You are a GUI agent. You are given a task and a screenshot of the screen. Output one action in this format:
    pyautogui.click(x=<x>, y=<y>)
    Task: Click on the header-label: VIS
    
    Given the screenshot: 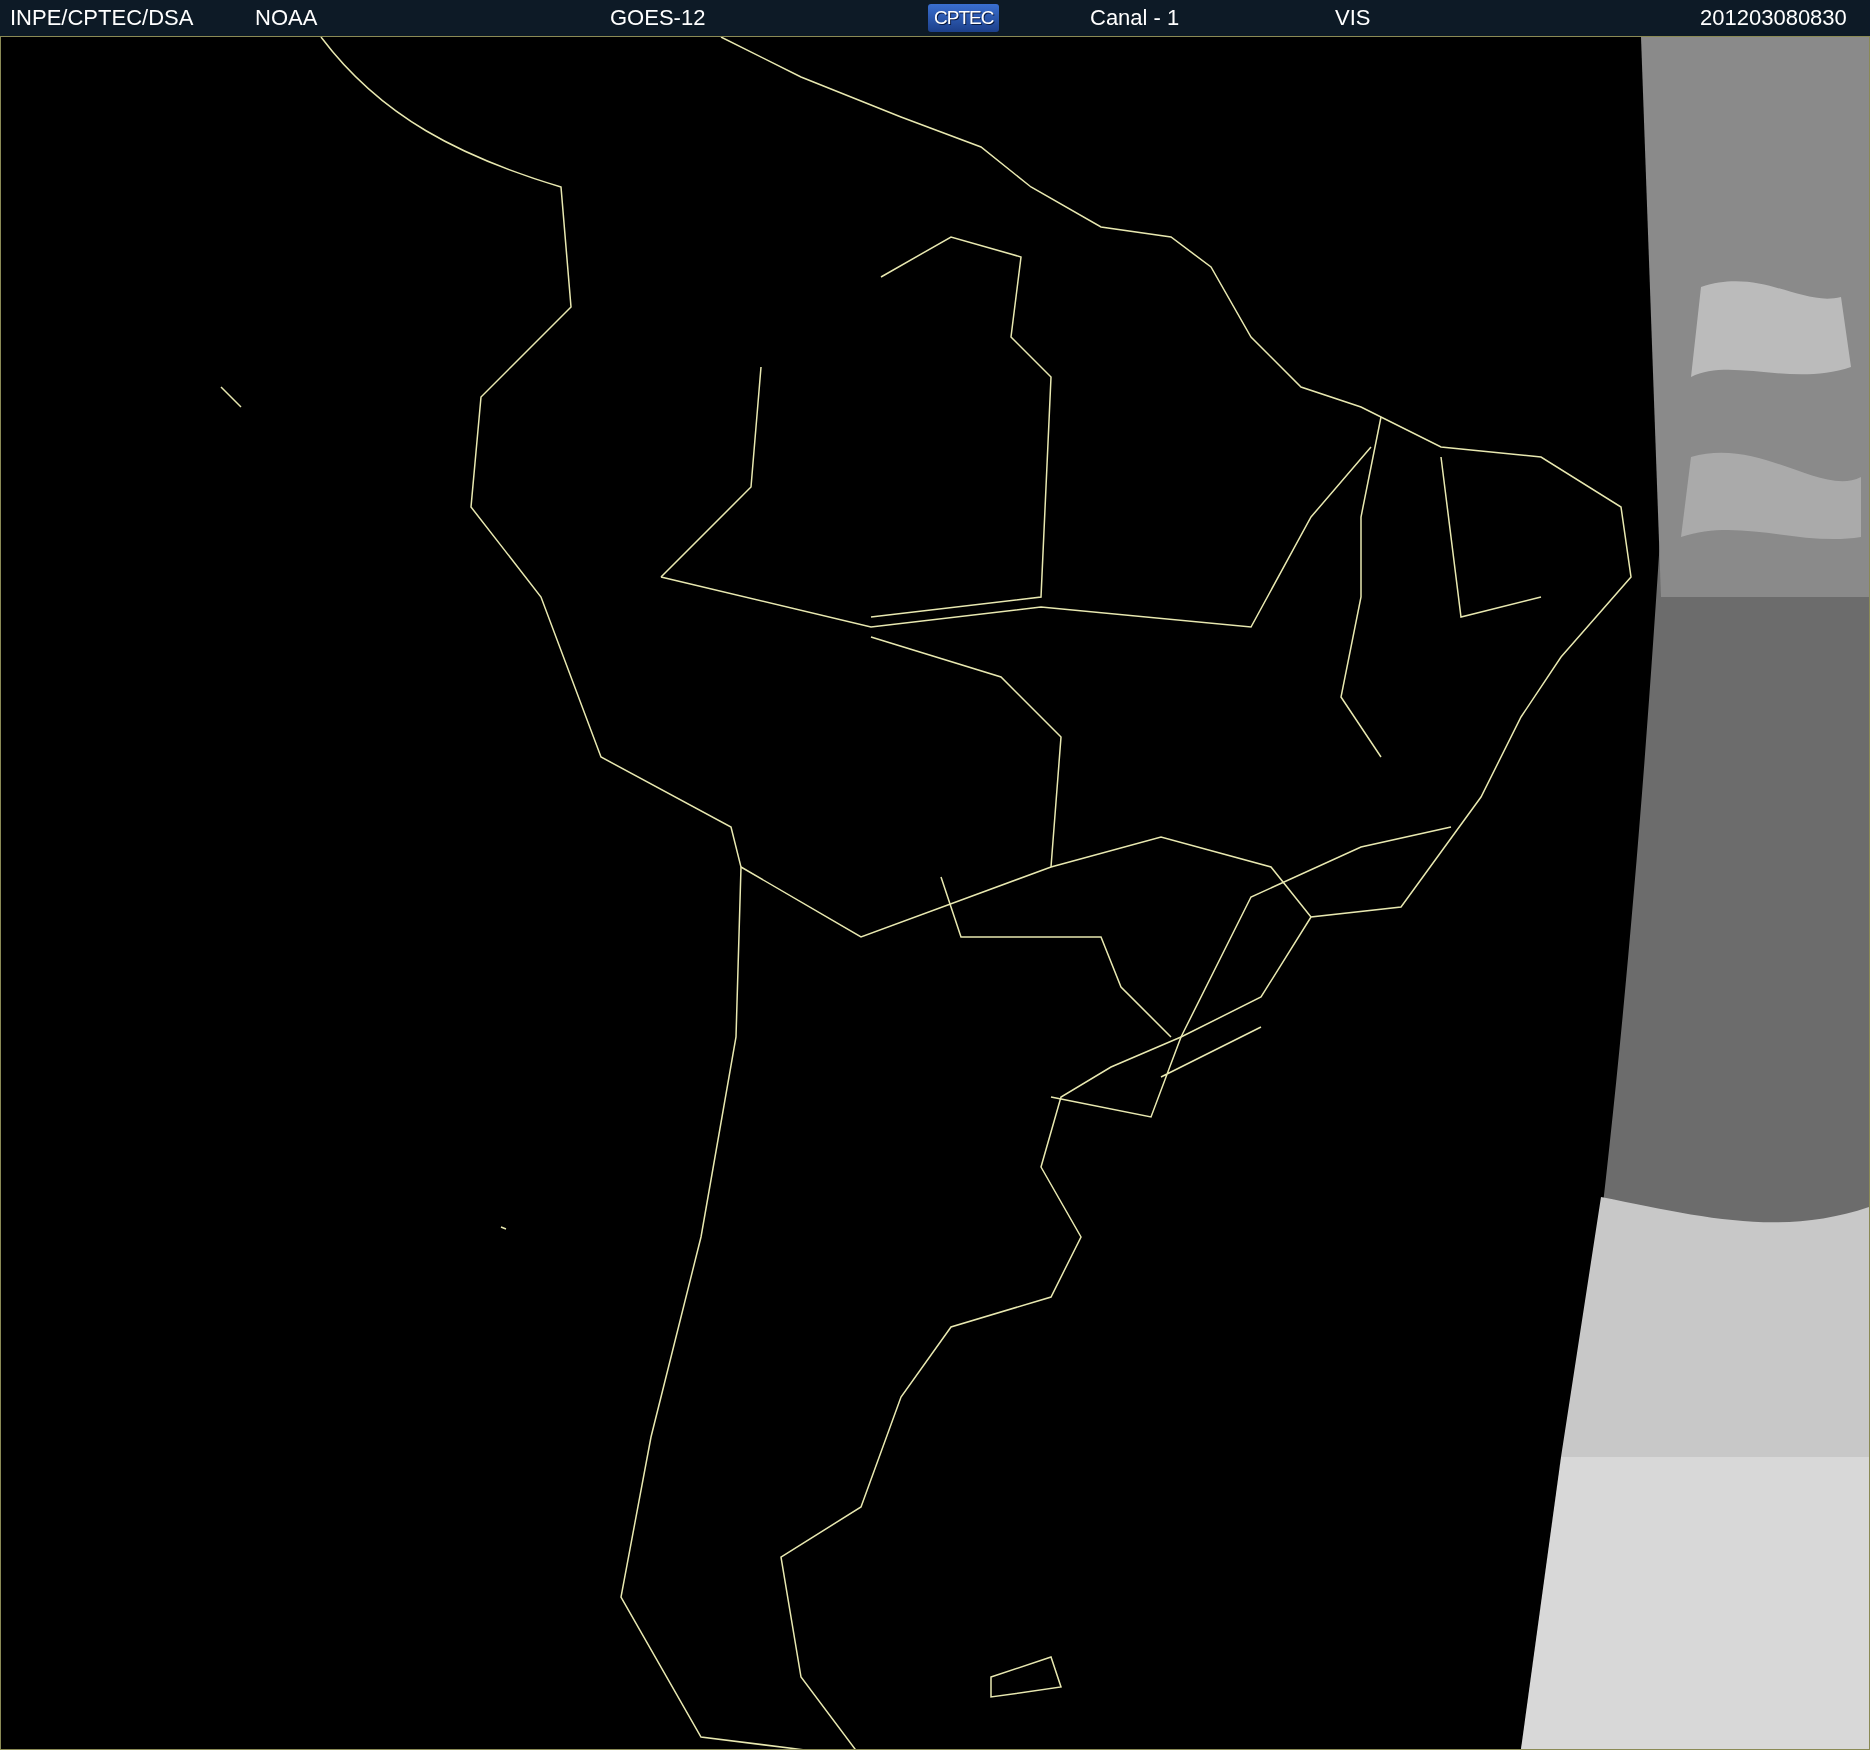 What is the action you would take?
    pyautogui.click(x=1353, y=17)
    